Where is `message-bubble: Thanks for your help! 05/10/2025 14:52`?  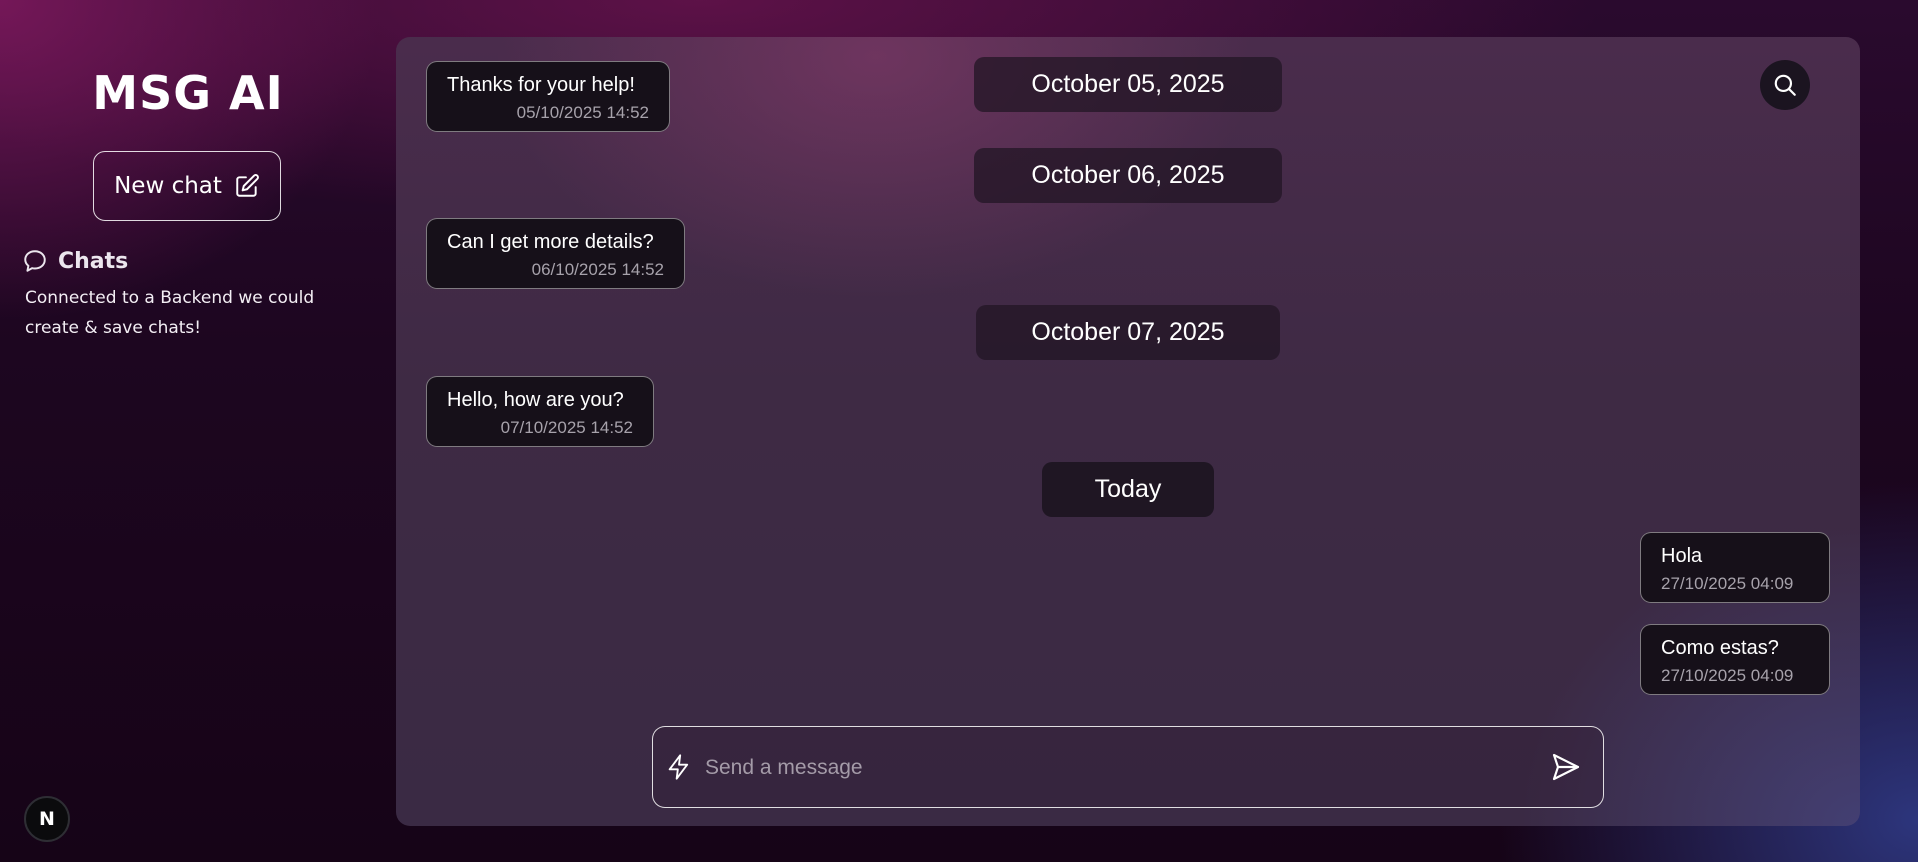
message-bubble: Thanks for your help! 05/10/2025 14:52 is located at coordinates (548, 96).